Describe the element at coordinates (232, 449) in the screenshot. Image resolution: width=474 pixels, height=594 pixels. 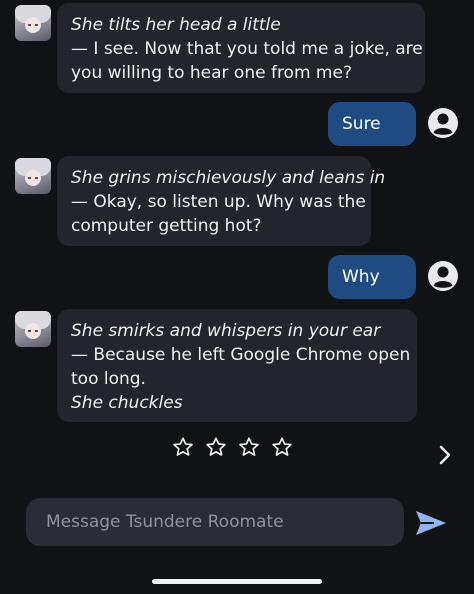
I see `rating-stars` at that location.